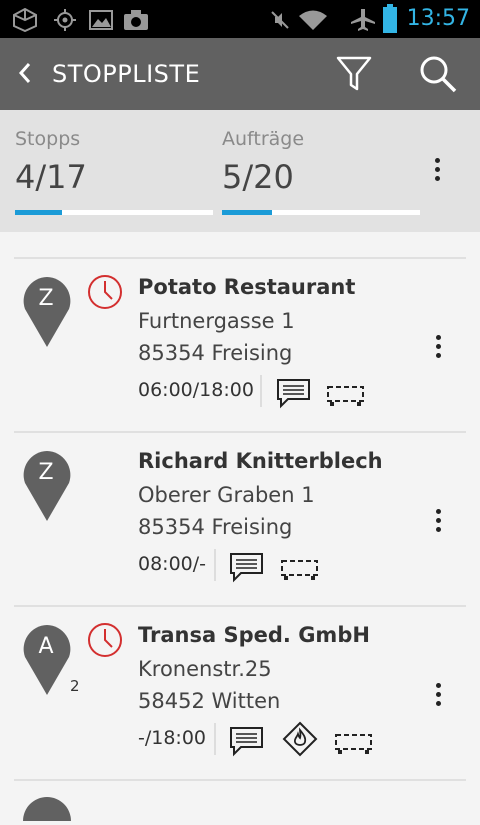 This screenshot has width=480, height=825. What do you see at coordinates (172, 738) in the screenshot?
I see `stop-time-window: -/18:00` at bounding box center [172, 738].